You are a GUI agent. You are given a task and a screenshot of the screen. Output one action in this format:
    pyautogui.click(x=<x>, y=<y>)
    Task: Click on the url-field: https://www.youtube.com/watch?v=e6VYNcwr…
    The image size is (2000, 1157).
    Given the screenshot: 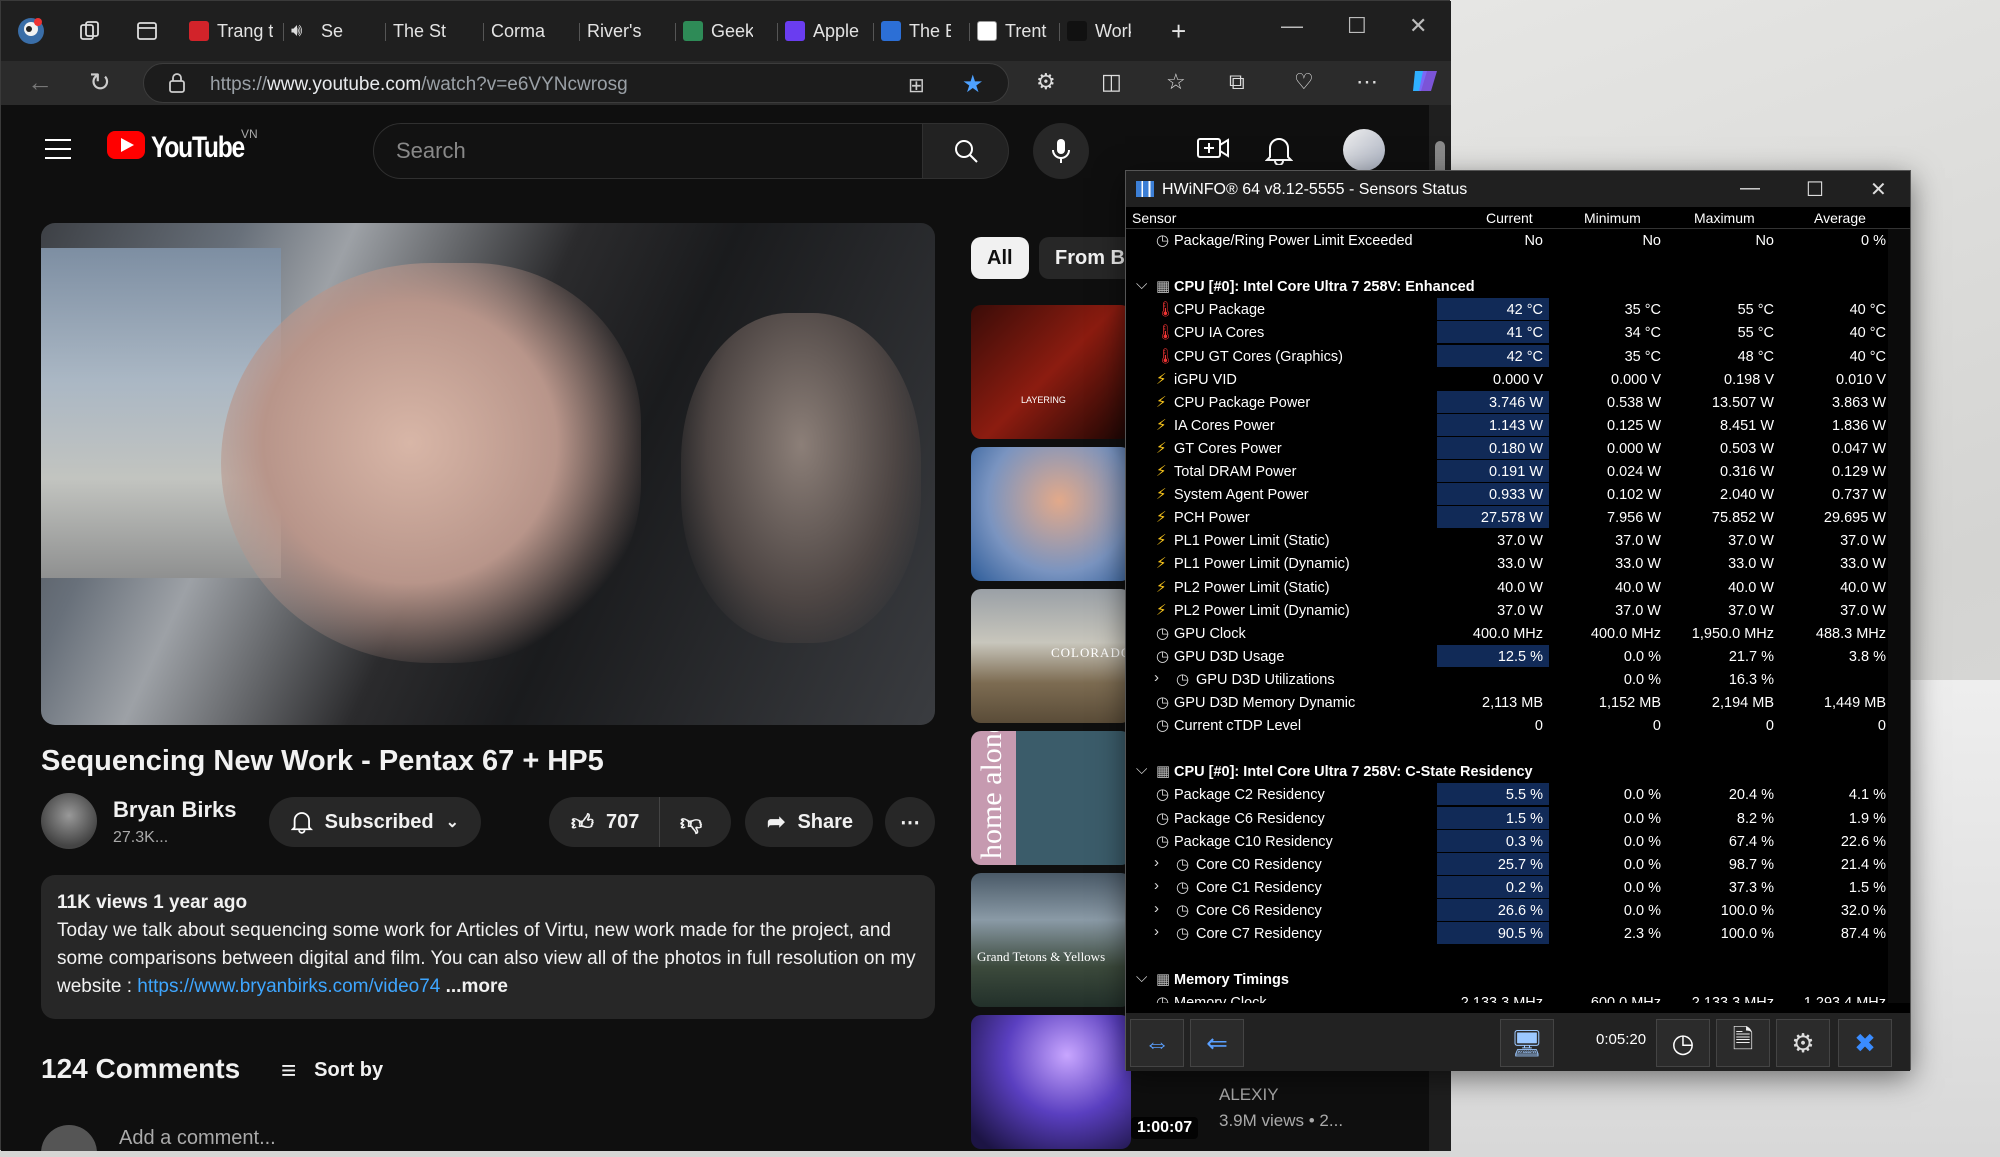 What is the action you would take?
    pyautogui.click(x=576, y=83)
    